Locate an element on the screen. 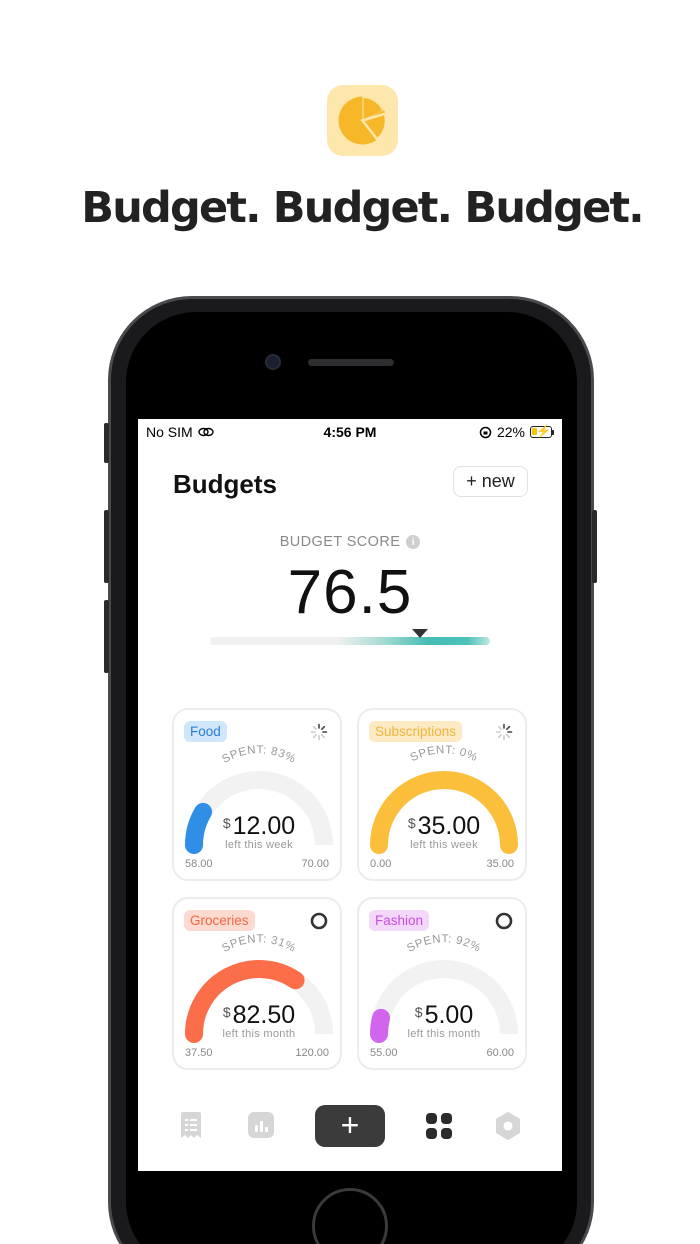 The height and width of the screenshot is (1244, 700). new-button-label: new is located at coordinates (498, 481).